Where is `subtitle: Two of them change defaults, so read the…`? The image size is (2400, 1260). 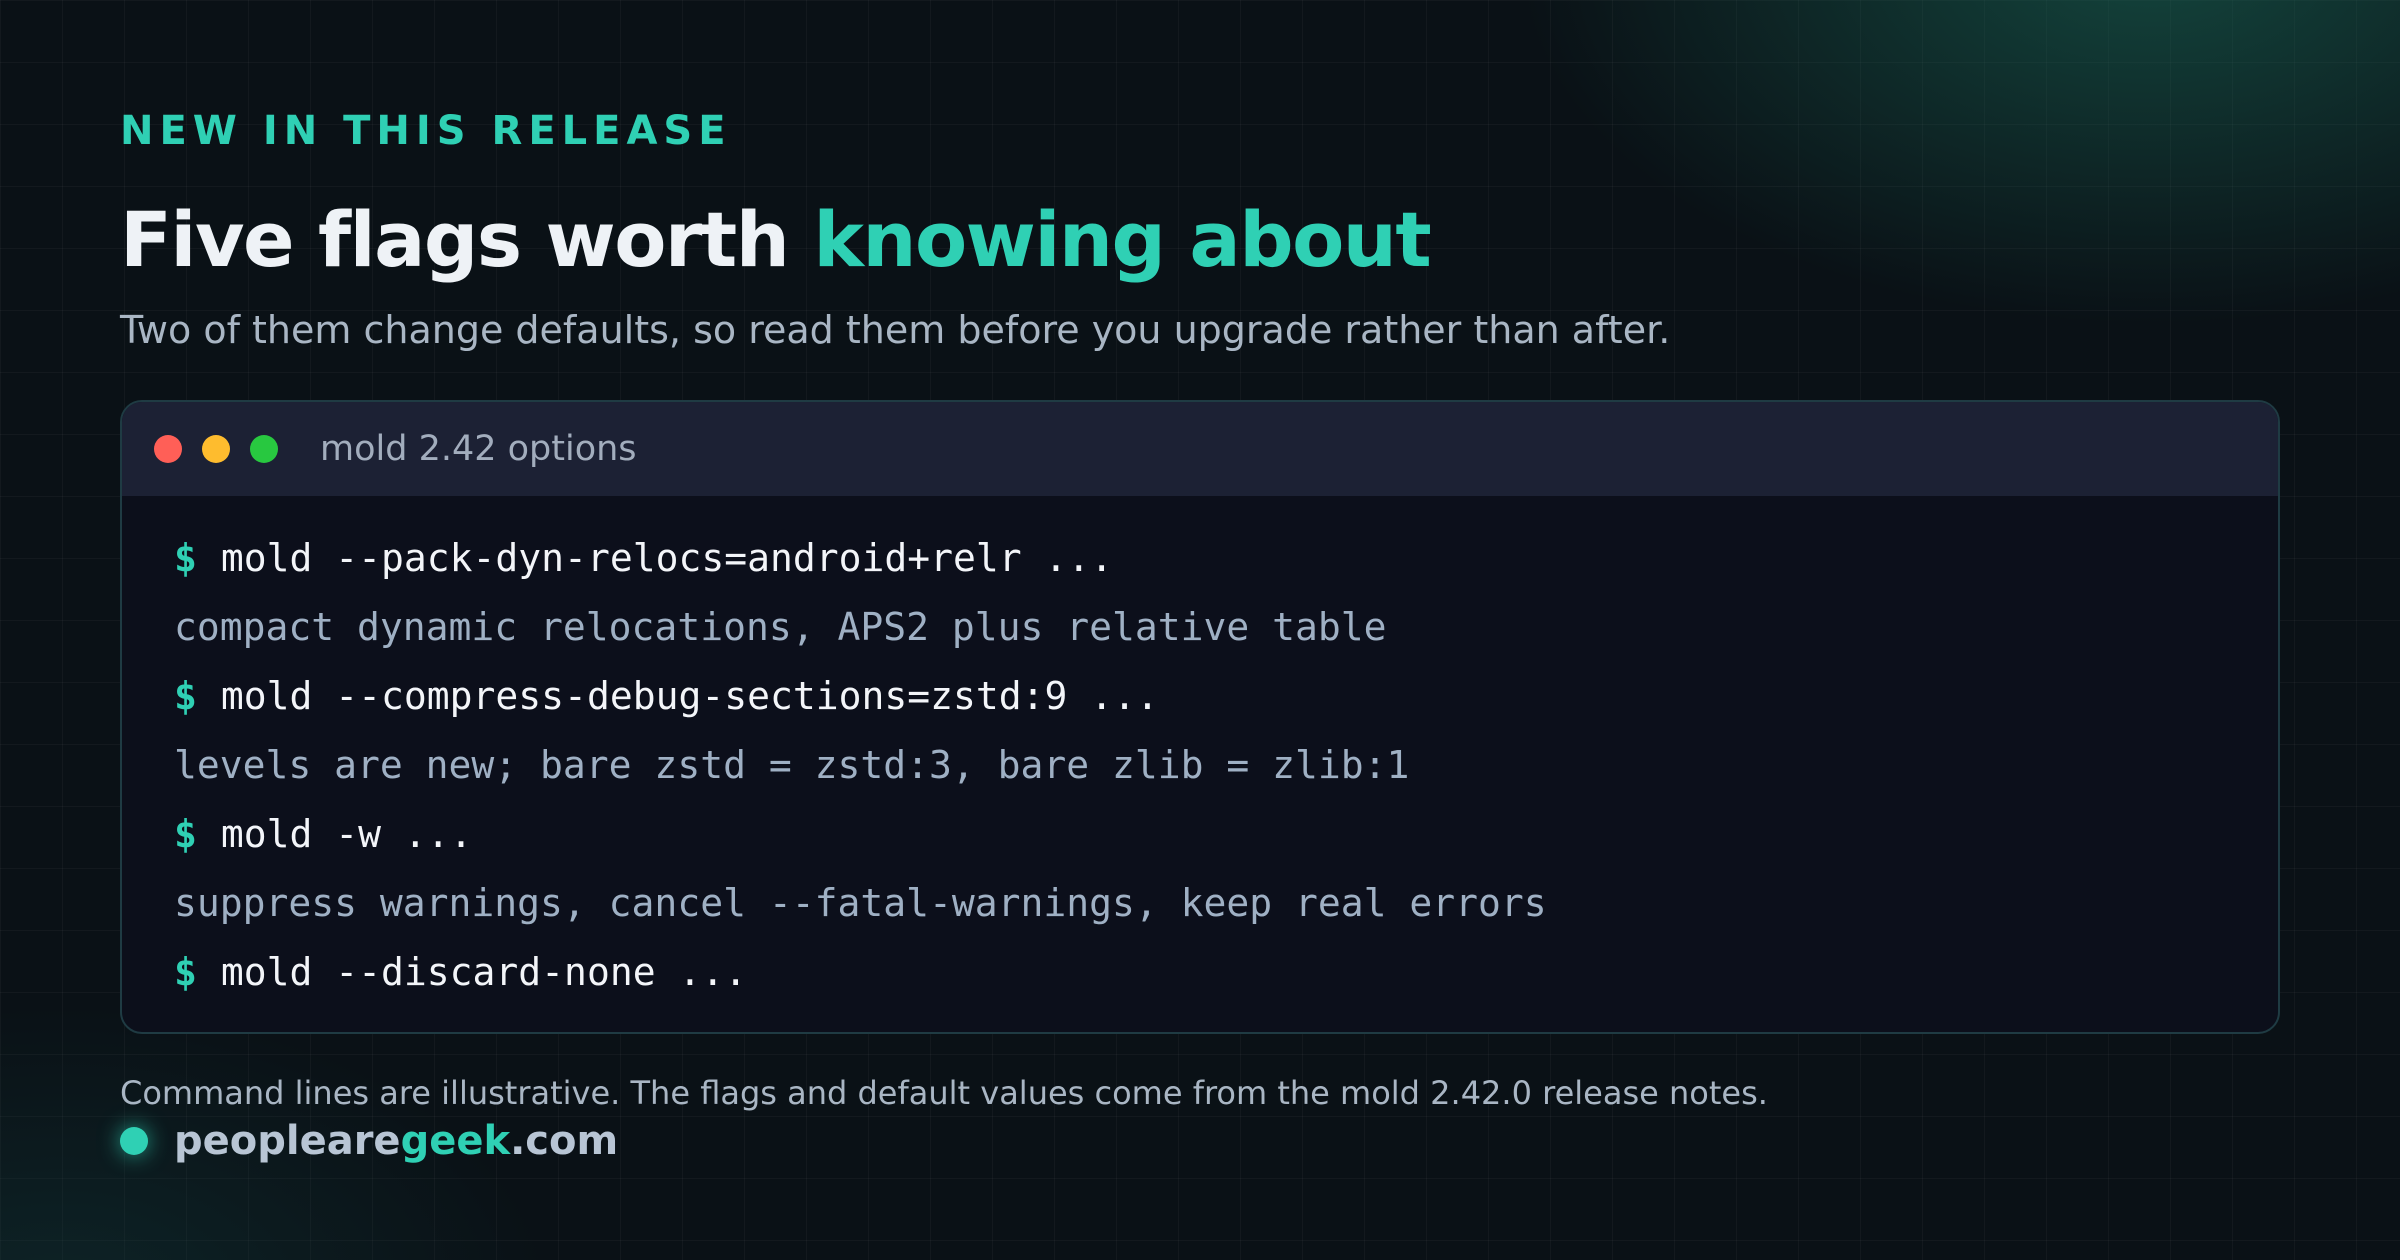
subtitle: Two of them change defaults, so read the… is located at coordinates (895, 330).